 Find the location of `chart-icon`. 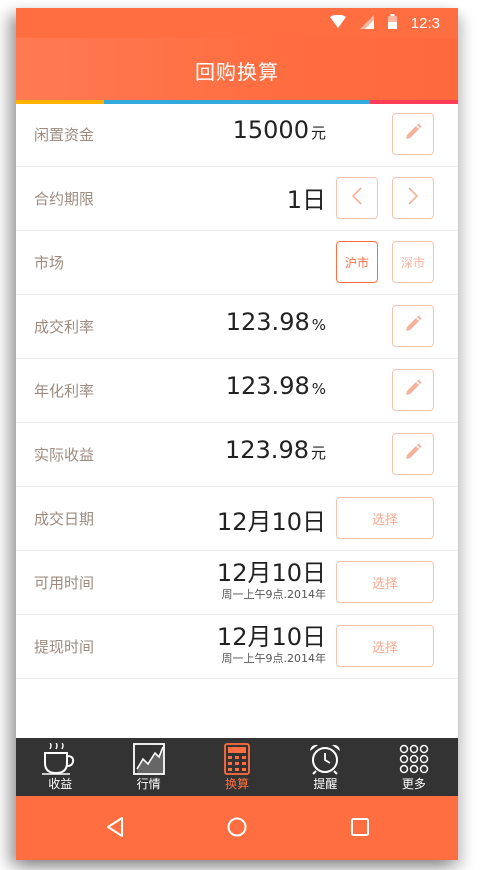

chart-icon is located at coordinates (148, 761).